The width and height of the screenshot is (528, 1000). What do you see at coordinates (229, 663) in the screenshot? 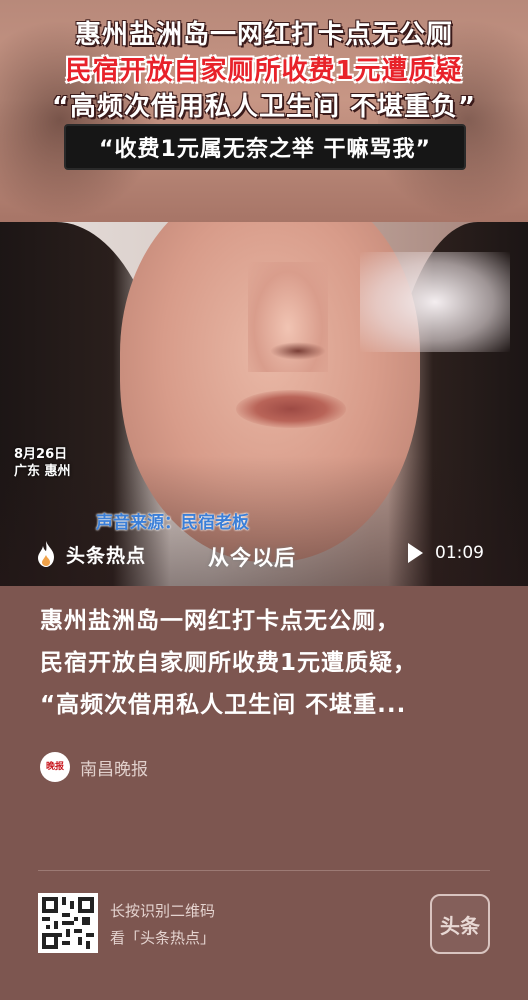
I see `article-title-line: 民宿开放自家厕所收费1元遭质疑，` at bounding box center [229, 663].